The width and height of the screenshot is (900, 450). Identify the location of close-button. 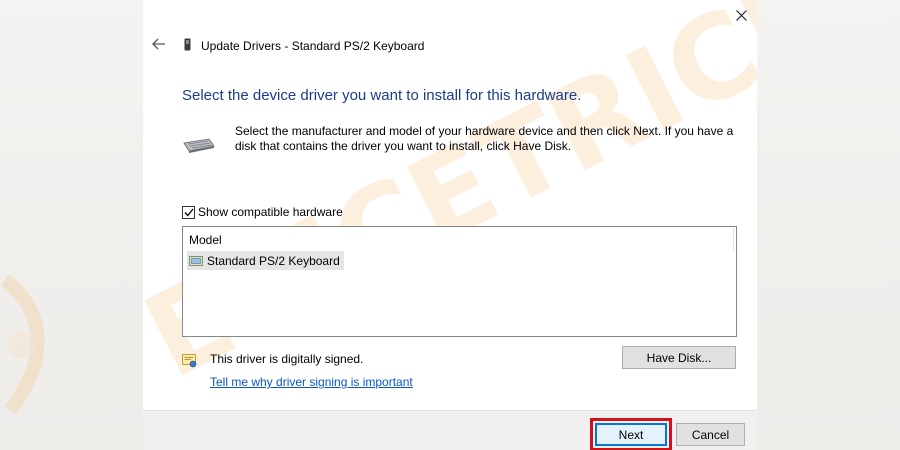
(741, 15).